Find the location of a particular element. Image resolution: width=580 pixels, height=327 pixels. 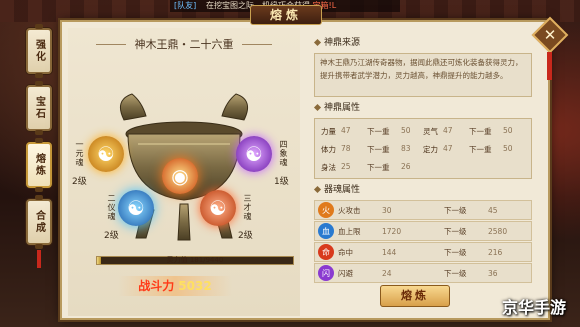

origin-title: 神鼎来源 is located at coordinates (423, 43).